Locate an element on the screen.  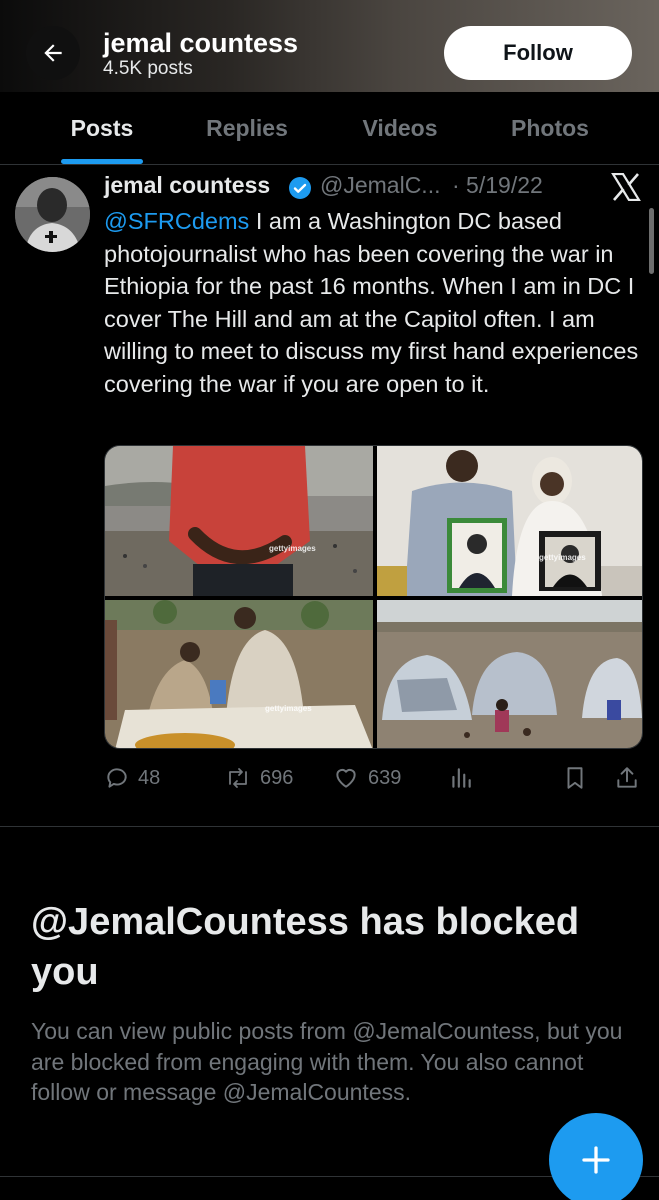
verified-badge-icon is located at coordinates (300, 188).